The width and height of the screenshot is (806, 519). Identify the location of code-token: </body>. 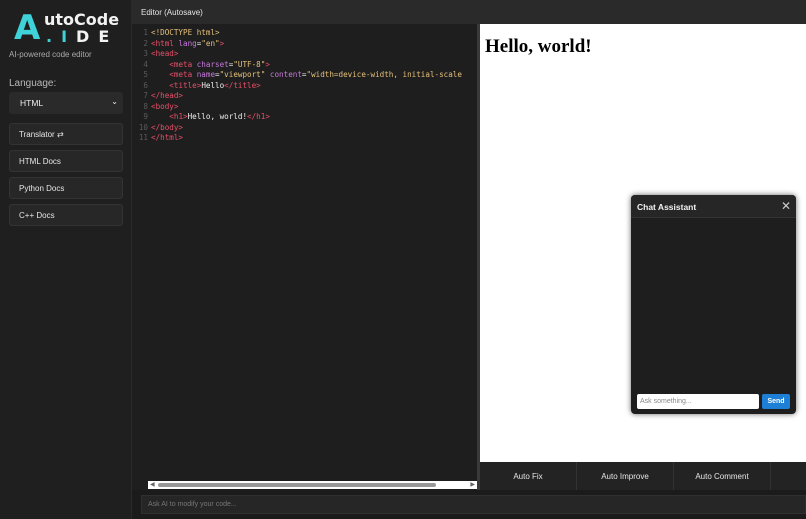
(167, 127).